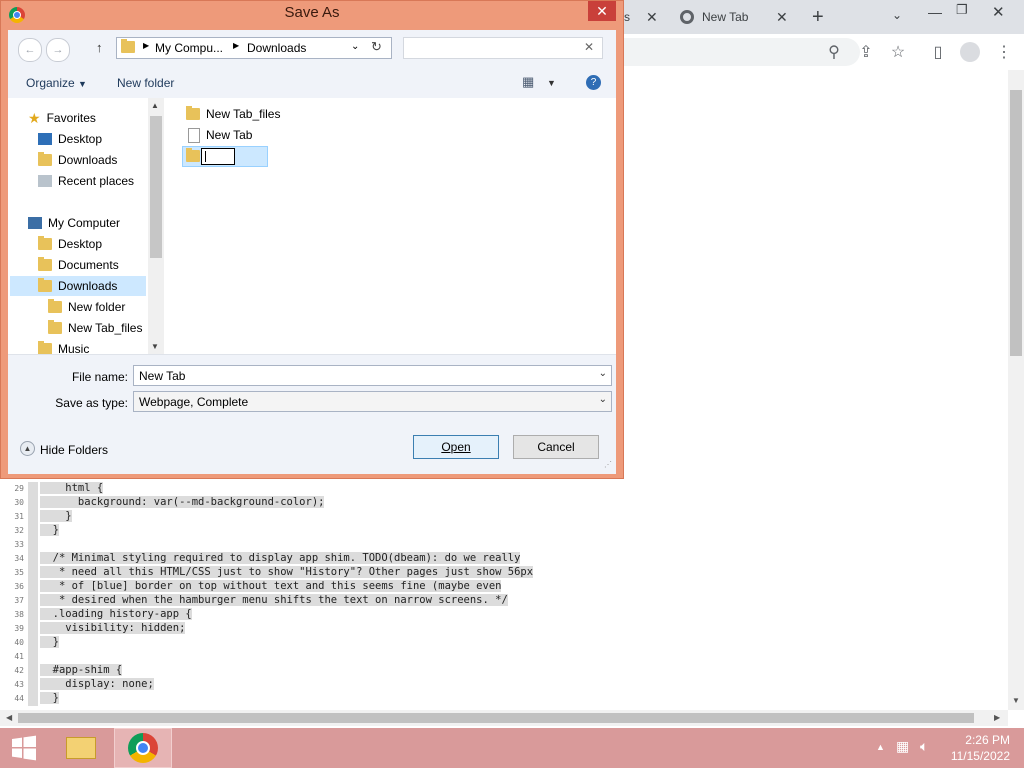 The height and width of the screenshot is (768, 1024). What do you see at coordinates (193, 113) in the screenshot?
I see `folder-icon` at bounding box center [193, 113].